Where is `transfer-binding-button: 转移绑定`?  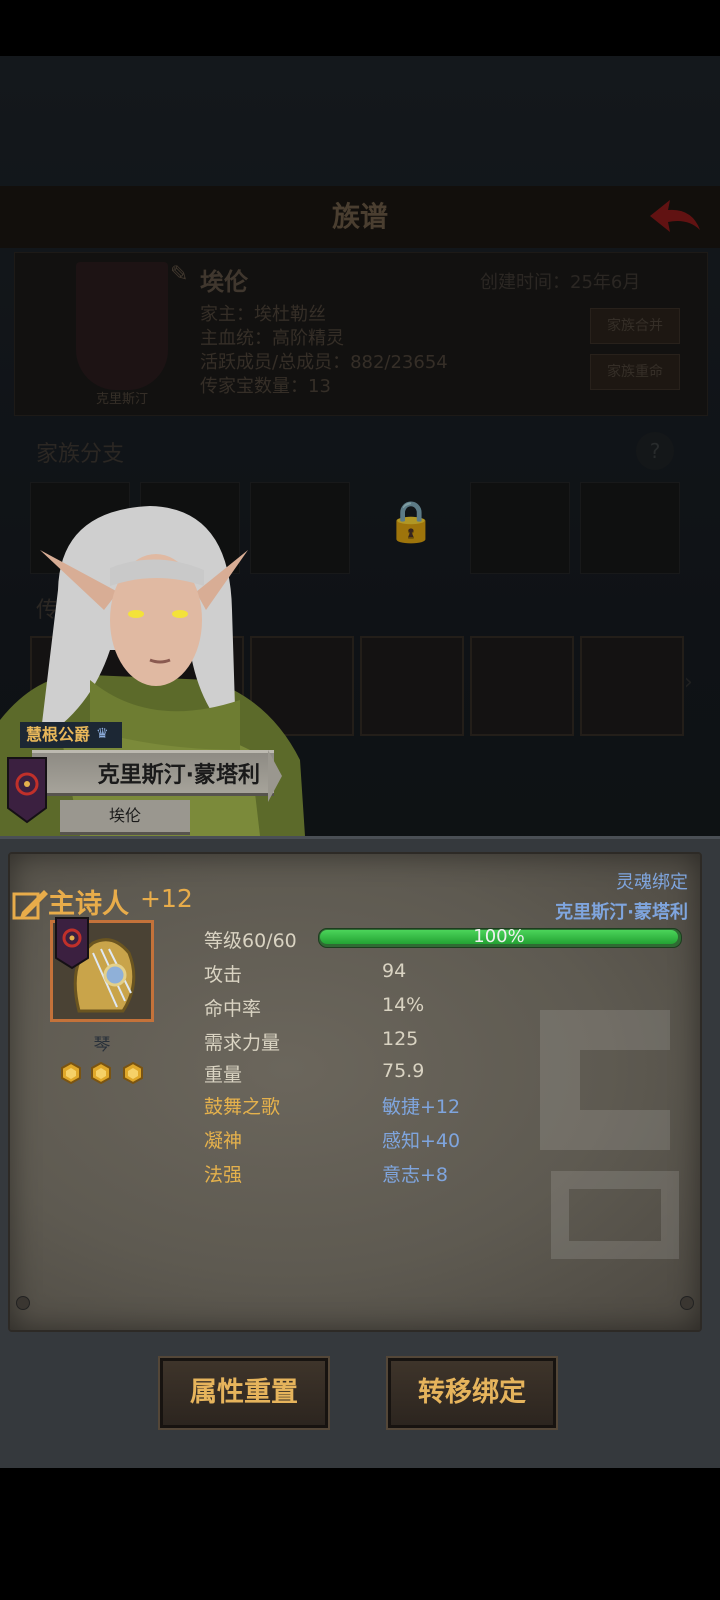 transfer-binding-button: 转移绑定 is located at coordinates (472, 1393).